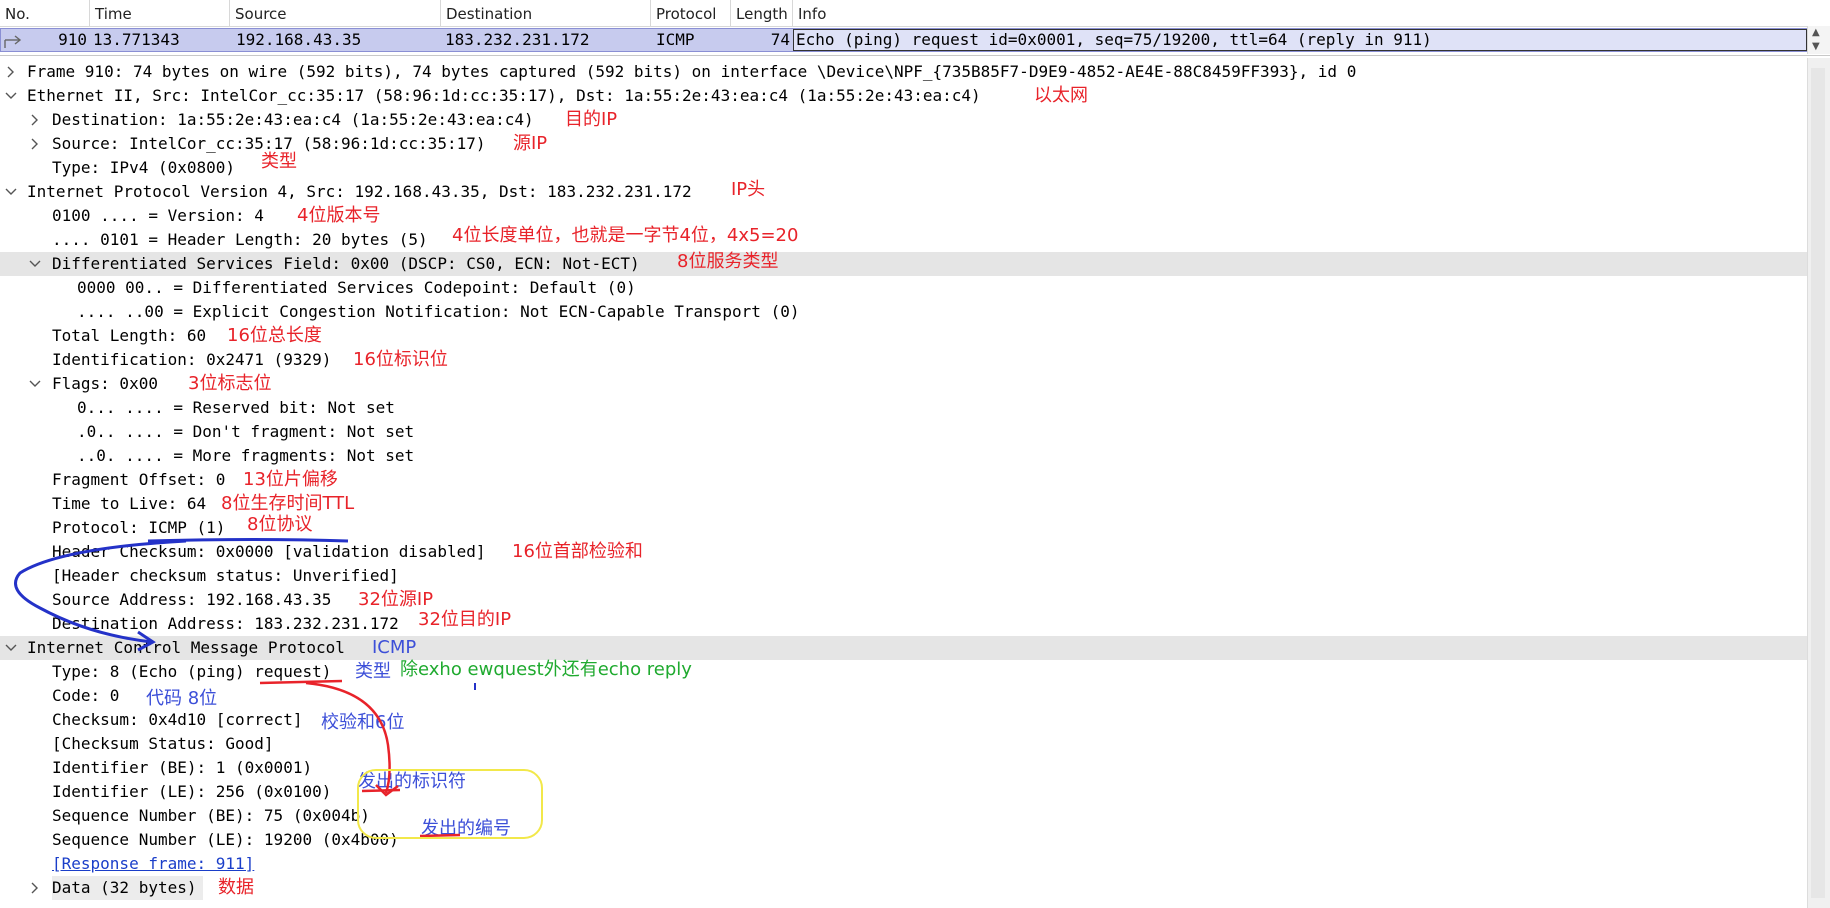  I want to click on tree-item-ip-flag-rb: 0... .... = Reserved bit: Not set, so click(904, 408).